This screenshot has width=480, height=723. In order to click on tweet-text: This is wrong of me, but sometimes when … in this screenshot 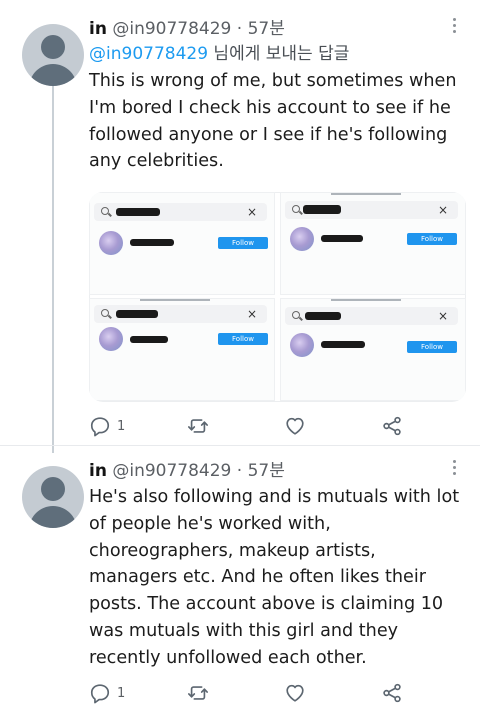, I will do `click(273, 121)`.